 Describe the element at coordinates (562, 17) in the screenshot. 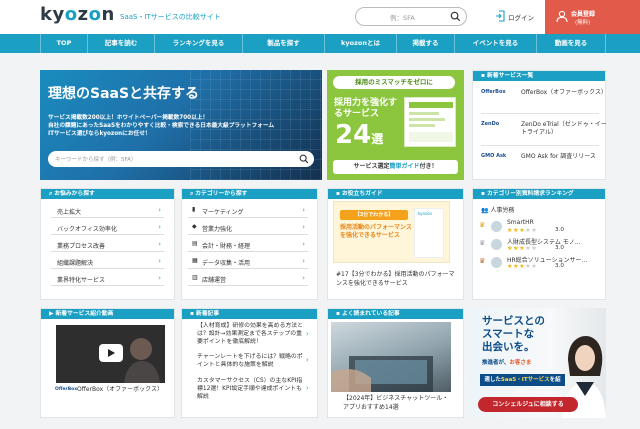

I see `user-add-icon` at that location.